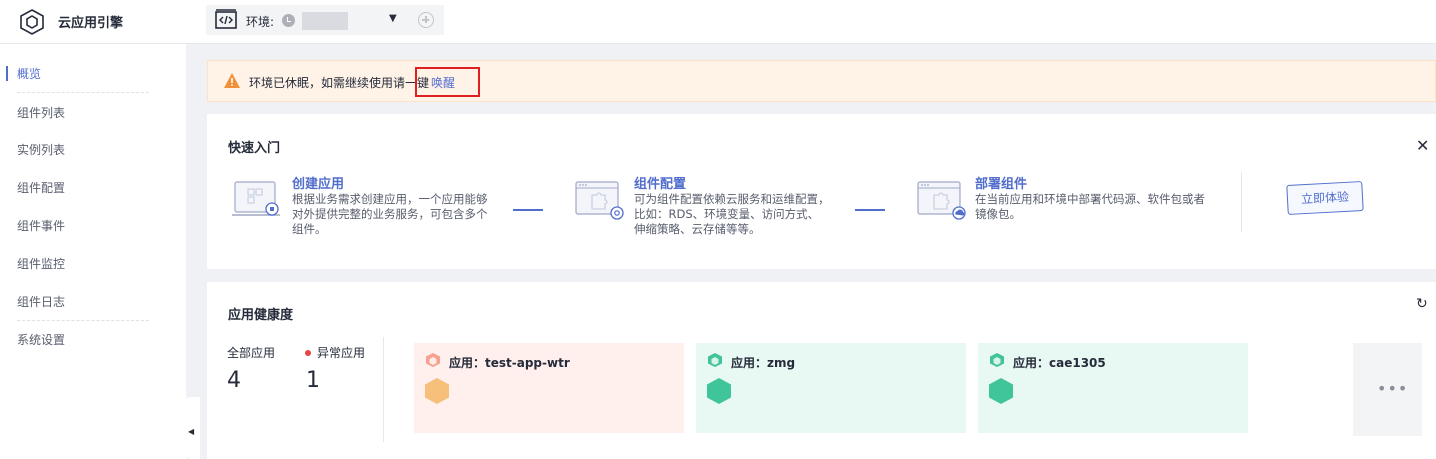 The image size is (1436, 459). What do you see at coordinates (83, 188) in the screenshot?
I see `sidebar-item-component-config: 组件配置` at bounding box center [83, 188].